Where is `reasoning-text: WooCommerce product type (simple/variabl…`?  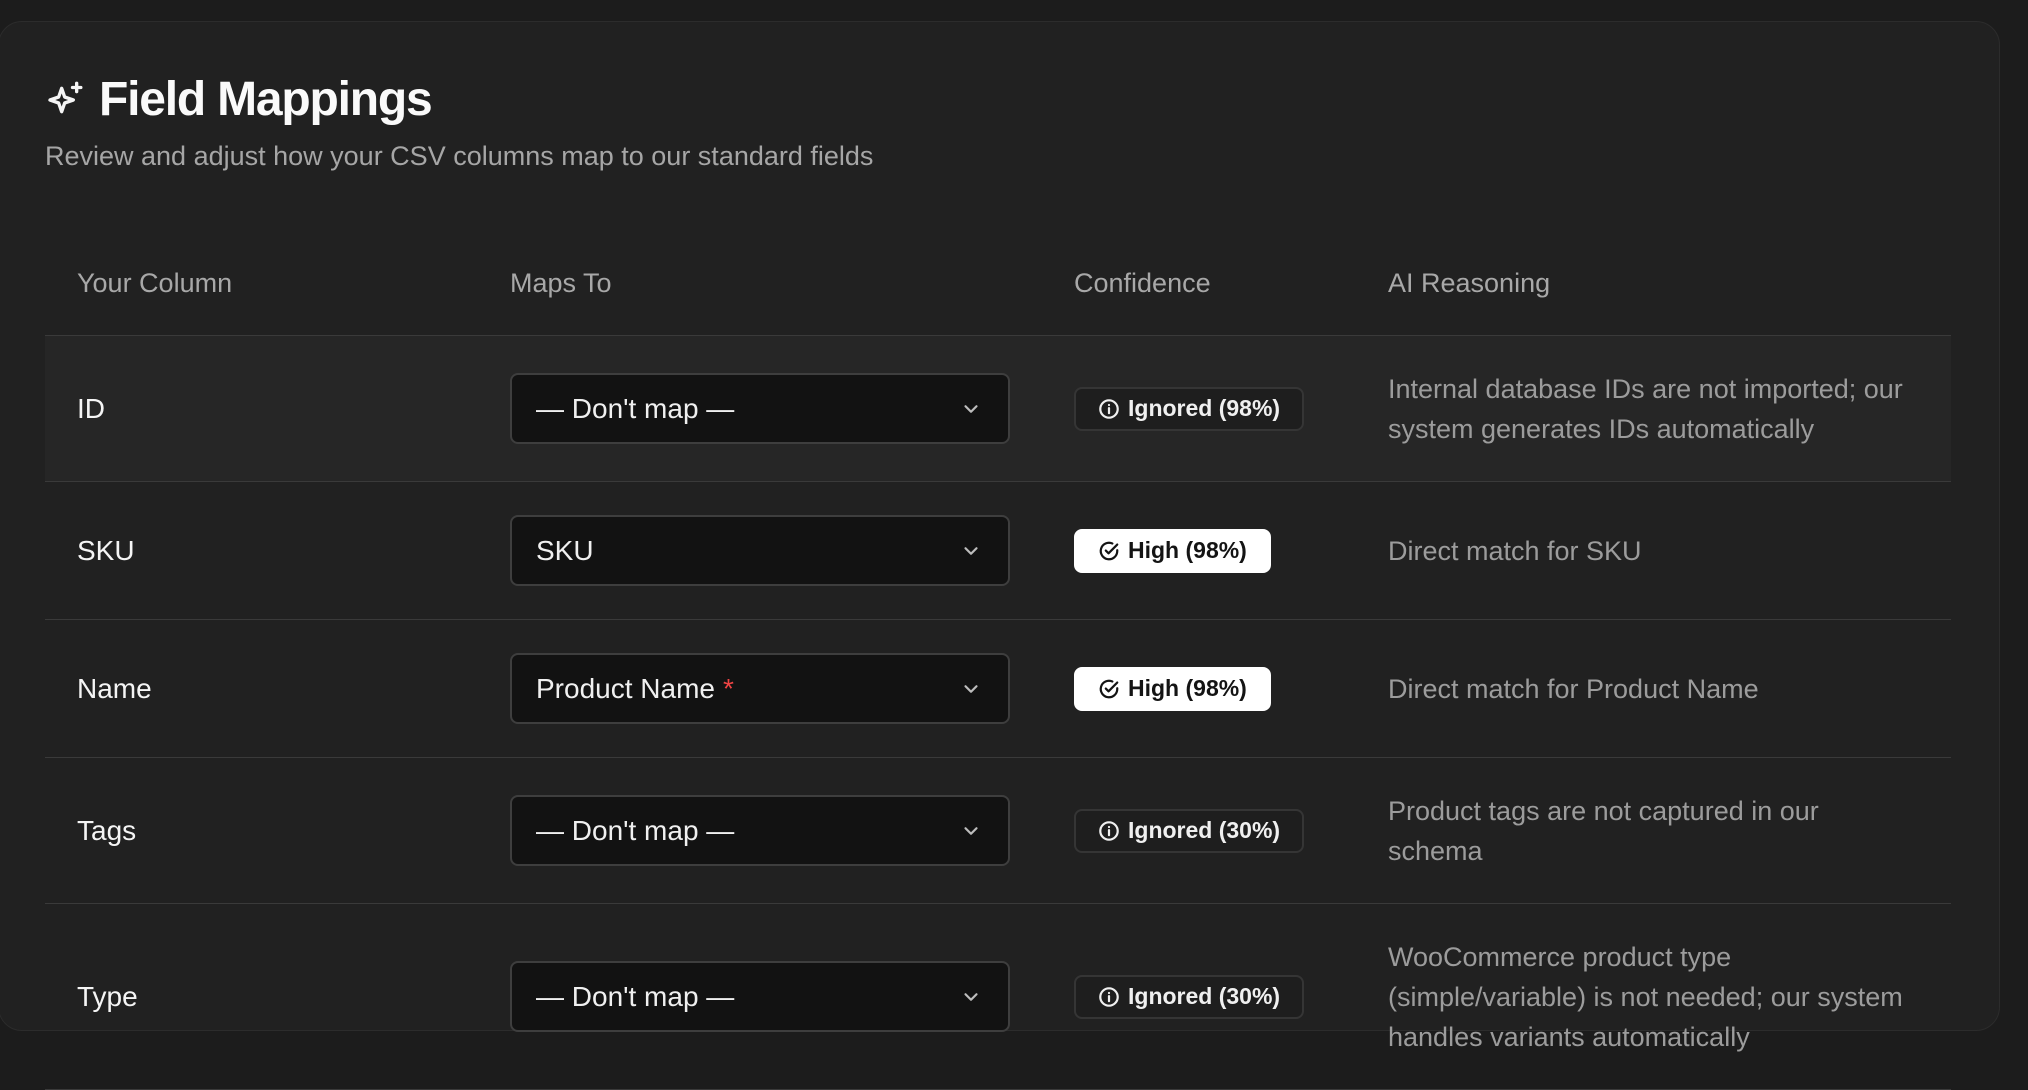 reasoning-text: WooCommerce product type (simple/variabl… is located at coordinates (1645, 996).